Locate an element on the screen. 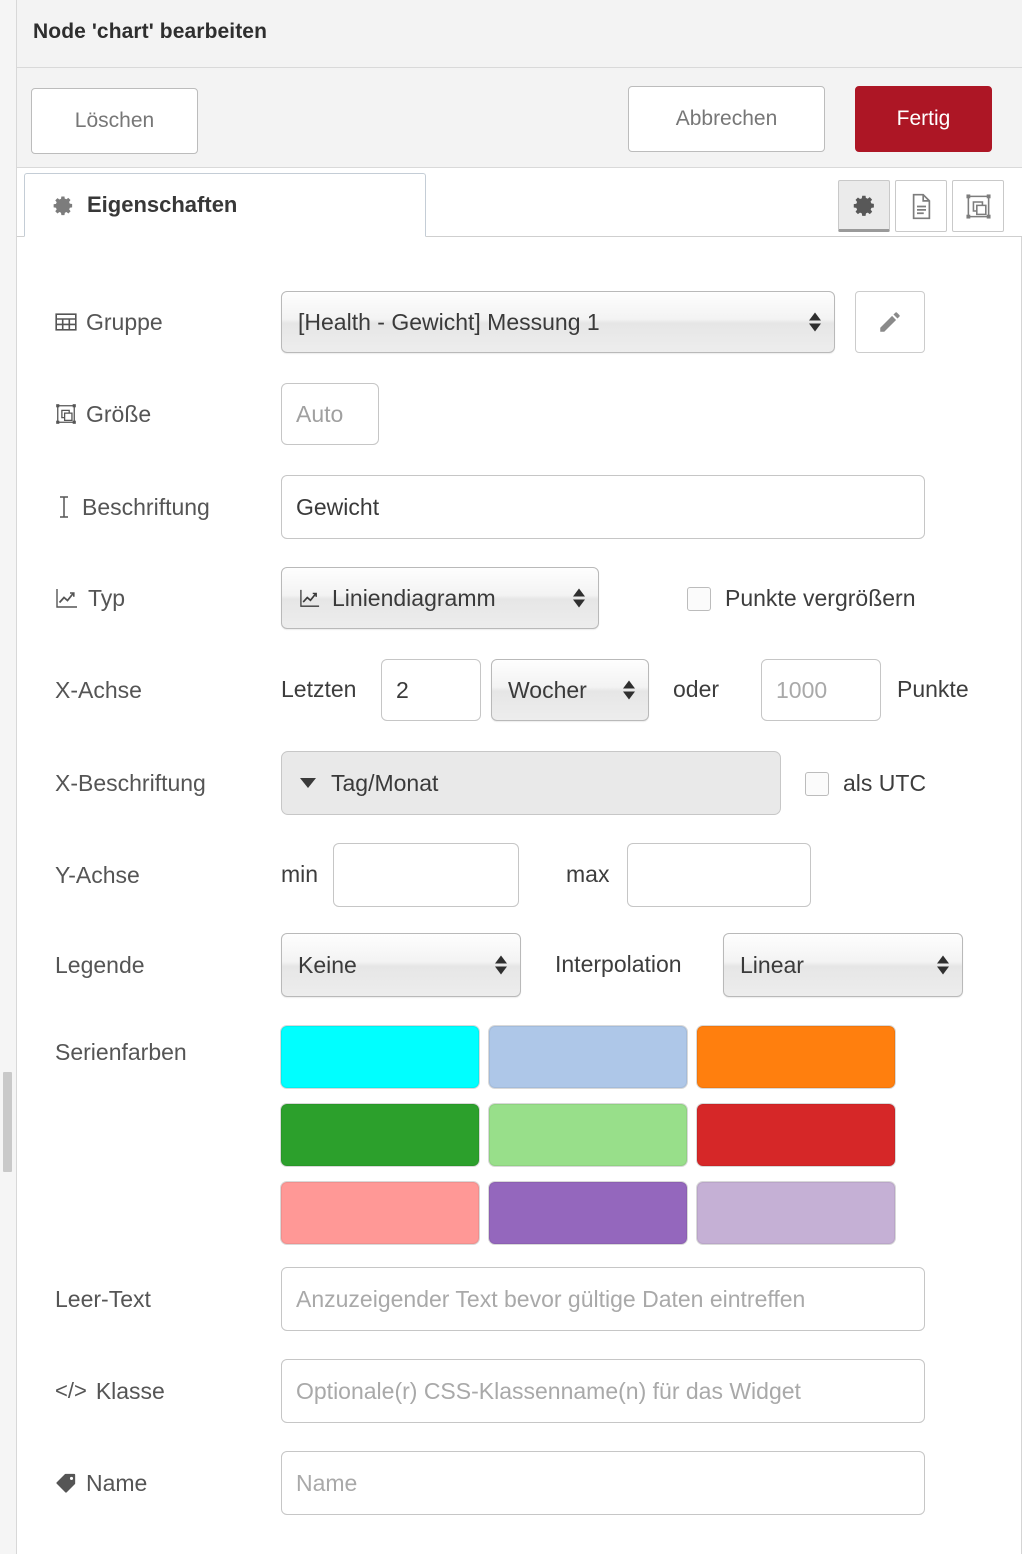 The image size is (1022, 1554). xaxis-or-label: oder is located at coordinates (696, 689).